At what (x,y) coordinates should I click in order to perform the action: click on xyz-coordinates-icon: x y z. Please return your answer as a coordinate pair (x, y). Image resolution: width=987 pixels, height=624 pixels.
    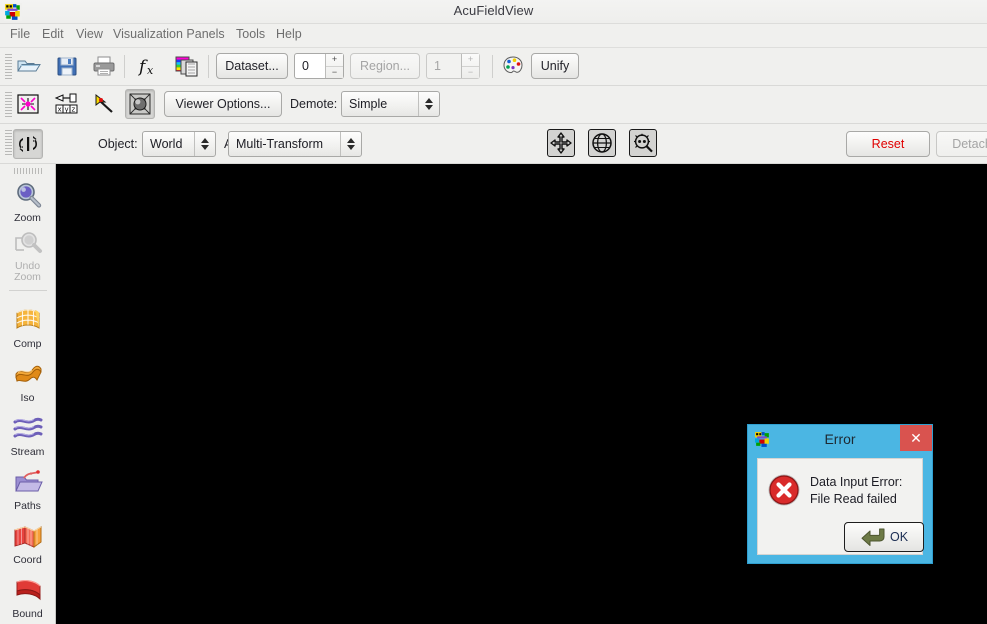
    Looking at the image, I should click on (66, 103).